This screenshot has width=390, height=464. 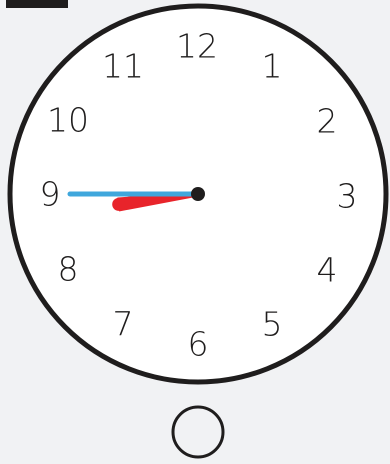 What do you see at coordinates (347, 196) in the screenshot?
I see `numeral-3: 3` at bounding box center [347, 196].